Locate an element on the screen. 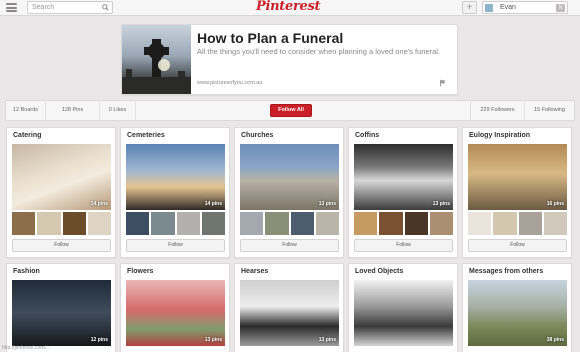  user-menu: Evan N is located at coordinates (525, 7).